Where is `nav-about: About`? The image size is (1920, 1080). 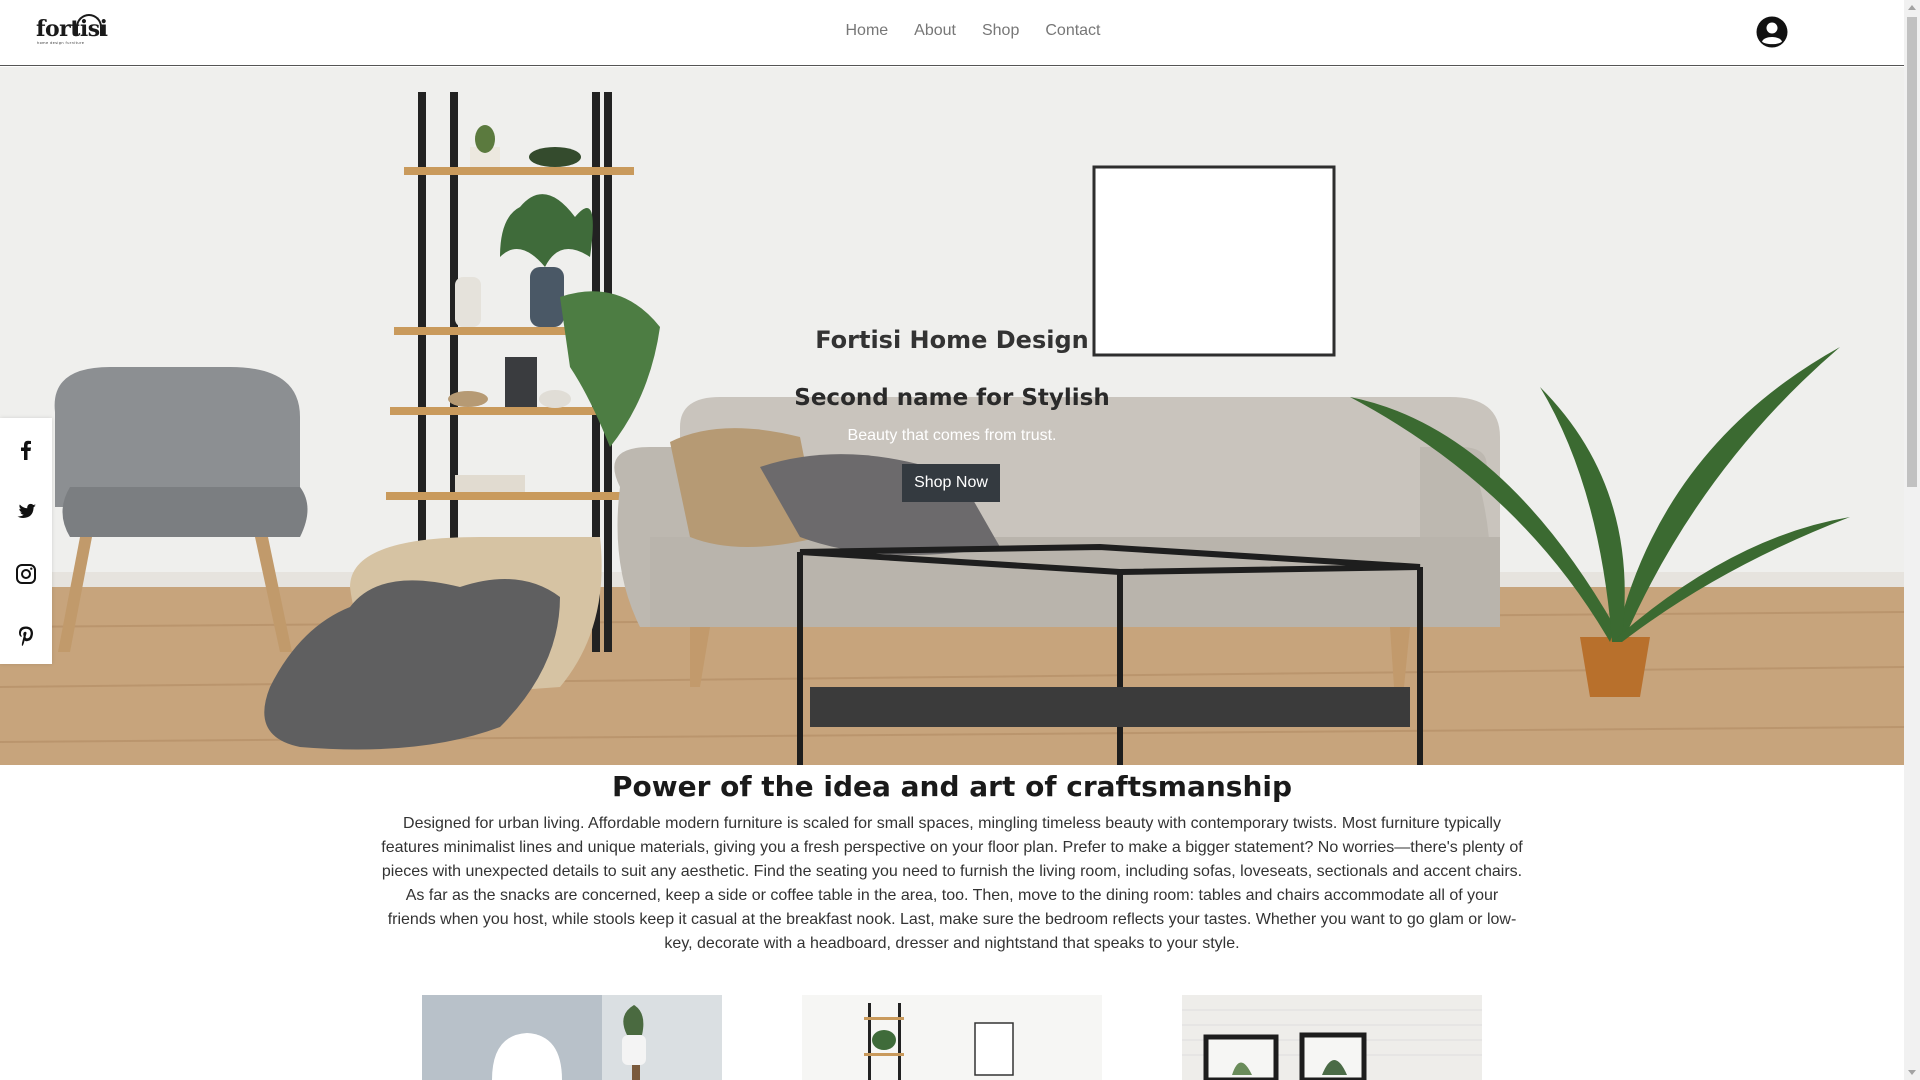
nav-about: About is located at coordinates (935, 31).